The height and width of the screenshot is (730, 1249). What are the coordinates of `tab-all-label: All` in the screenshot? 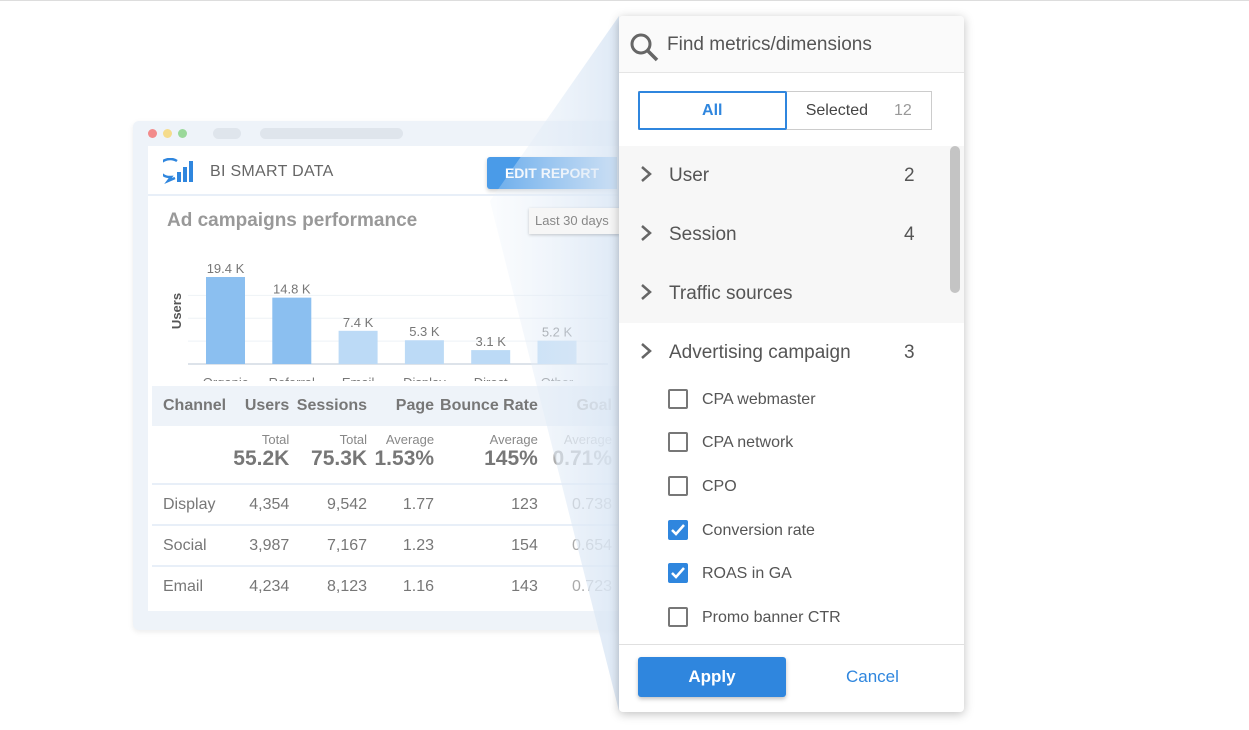 It's located at (712, 110).